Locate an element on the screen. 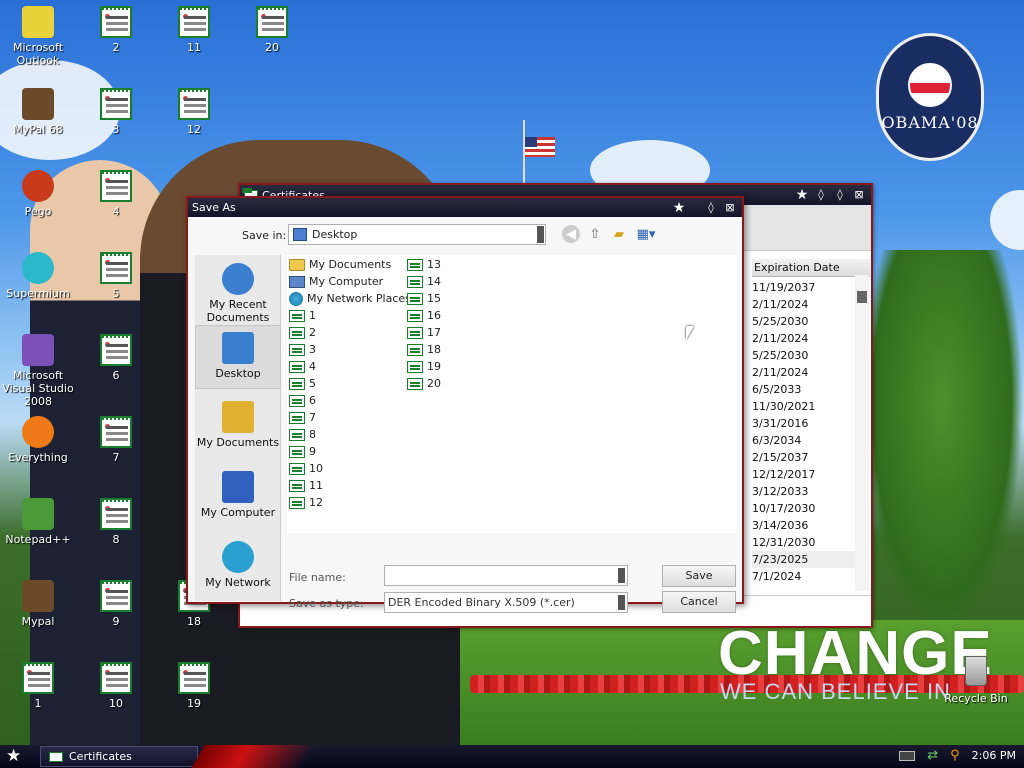 This screenshot has height=768, width=1024. expiration-date-cell: 3/31/2016 is located at coordinates (805, 423).